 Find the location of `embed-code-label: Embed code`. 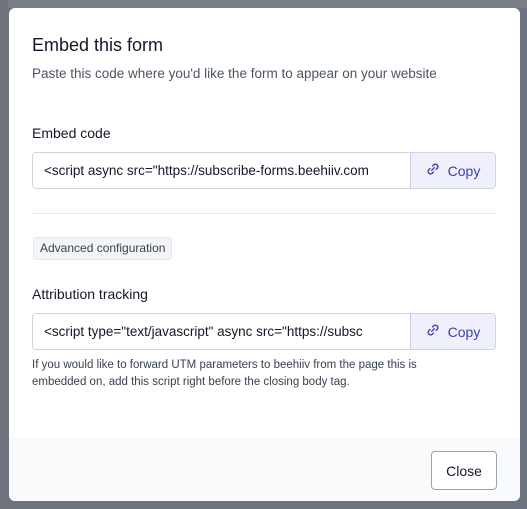

embed-code-label: Embed code is located at coordinates (71, 133).